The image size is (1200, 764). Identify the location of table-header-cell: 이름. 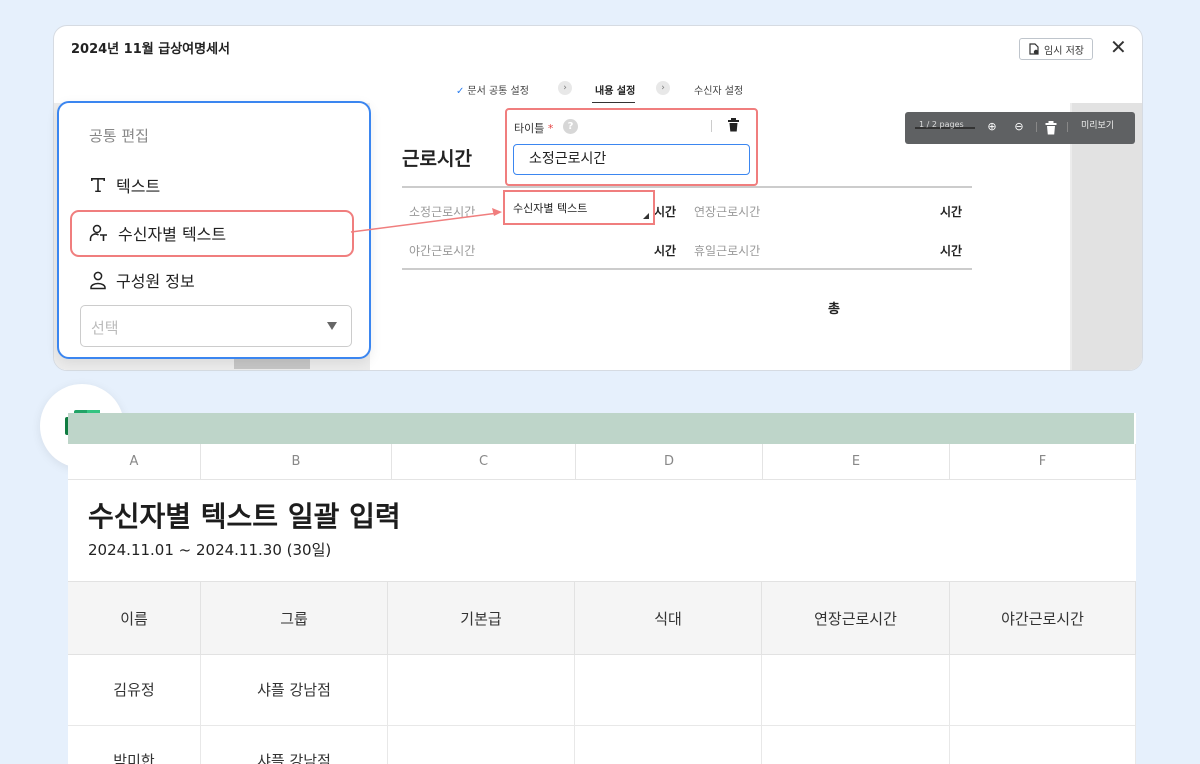
(134, 618).